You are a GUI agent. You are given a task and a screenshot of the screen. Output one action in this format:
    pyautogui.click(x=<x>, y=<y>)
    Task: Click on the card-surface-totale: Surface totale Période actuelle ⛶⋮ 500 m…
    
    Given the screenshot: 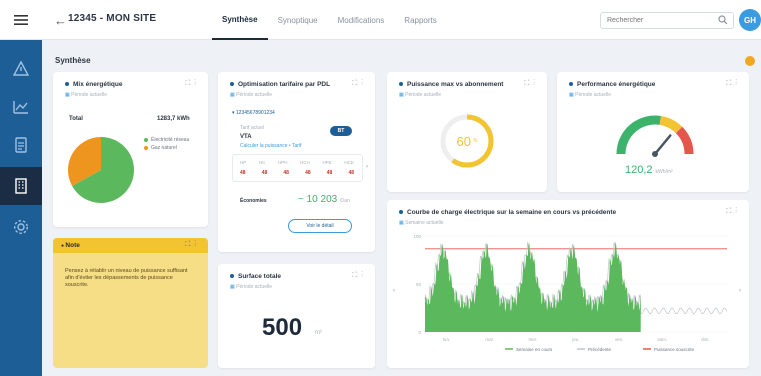 What is the action you would take?
    pyautogui.click(x=296, y=316)
    